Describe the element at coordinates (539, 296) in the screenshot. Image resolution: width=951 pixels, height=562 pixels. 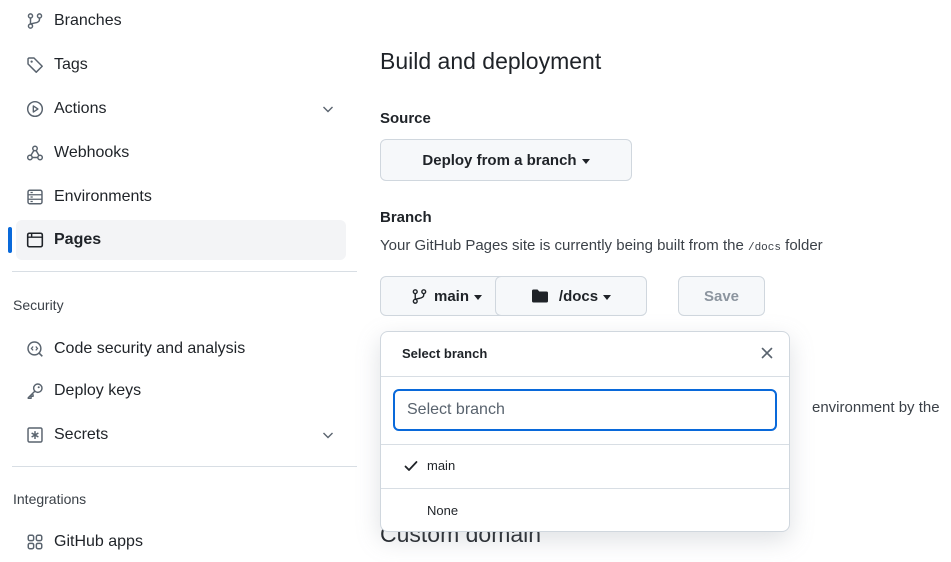
I see `folder-icon` at that location.